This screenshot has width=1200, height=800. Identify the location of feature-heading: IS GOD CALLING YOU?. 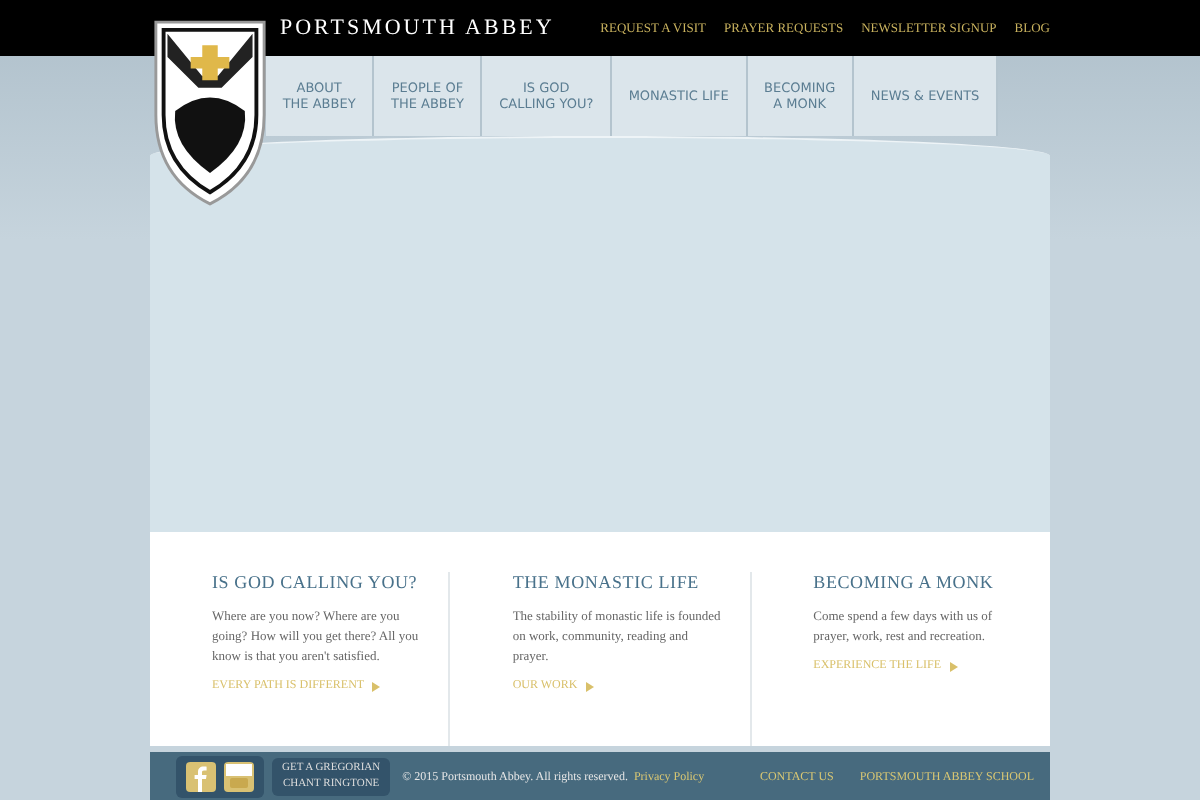
(316, 582).